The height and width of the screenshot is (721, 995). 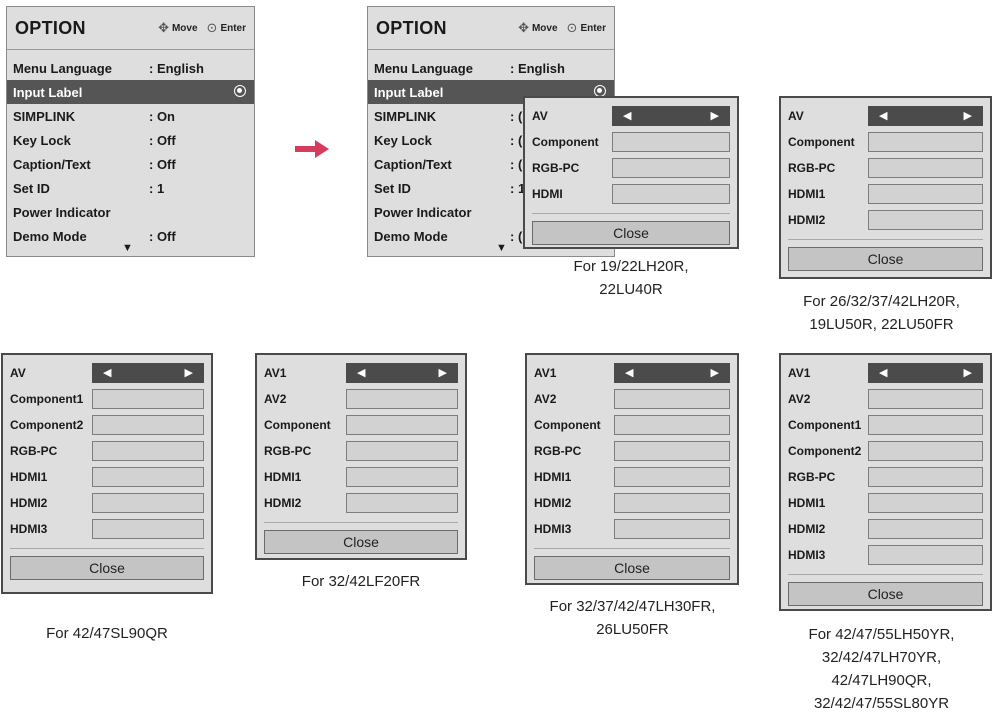 I want to click on input-row: HDMI, so click(x=631, y=194).